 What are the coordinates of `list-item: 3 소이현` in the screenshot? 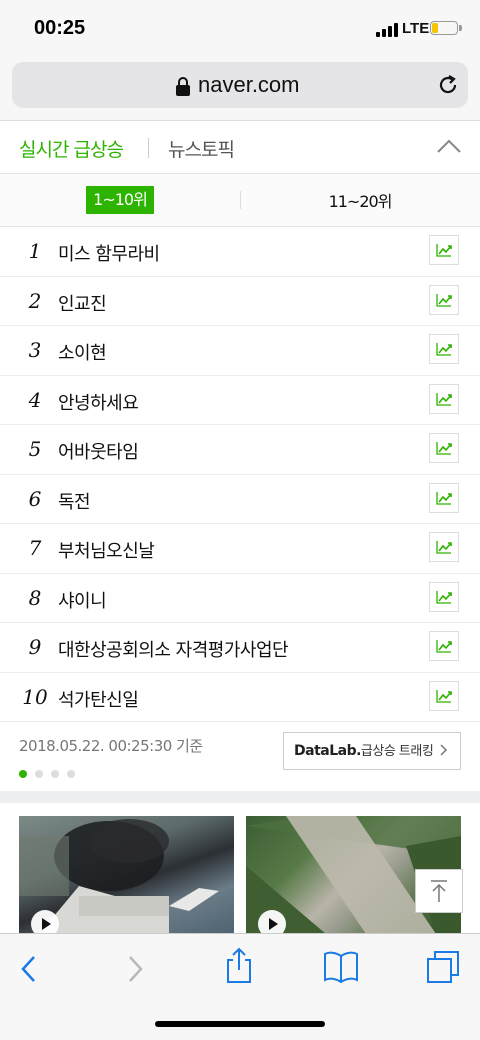 It's located at (240, 351).